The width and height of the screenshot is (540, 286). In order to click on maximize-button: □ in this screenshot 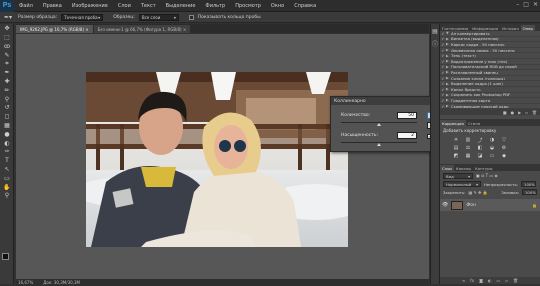, I will do `click(526, 4)`.